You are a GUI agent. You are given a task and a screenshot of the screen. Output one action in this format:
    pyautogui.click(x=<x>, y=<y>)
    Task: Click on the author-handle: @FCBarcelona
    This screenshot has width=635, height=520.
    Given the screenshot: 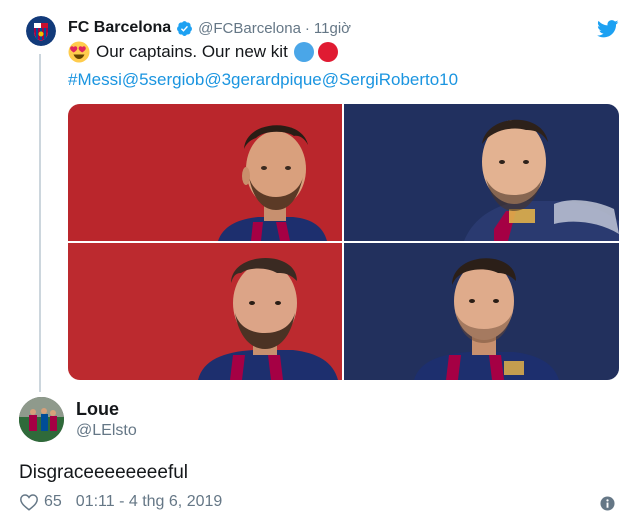 What is the action you would take?
    pyautogui.click(x=249, y=28)
    